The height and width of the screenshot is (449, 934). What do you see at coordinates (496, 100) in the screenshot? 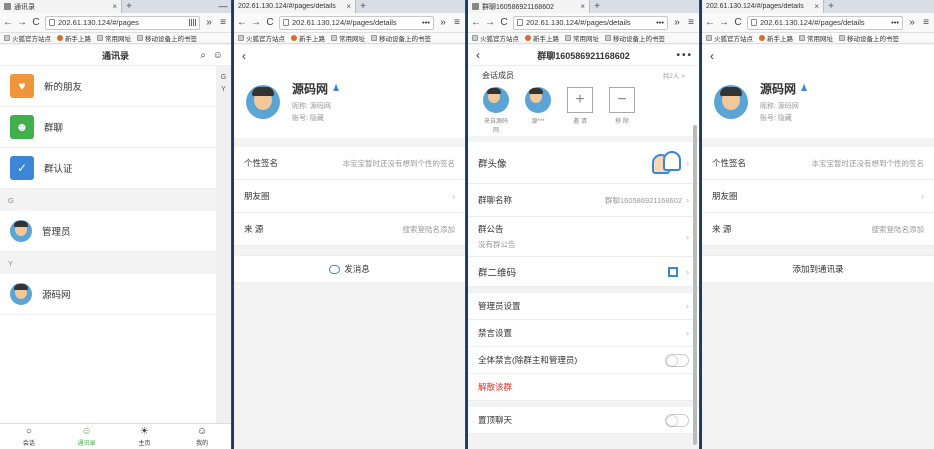
I see `avatar` at bounding box center [496, 100].